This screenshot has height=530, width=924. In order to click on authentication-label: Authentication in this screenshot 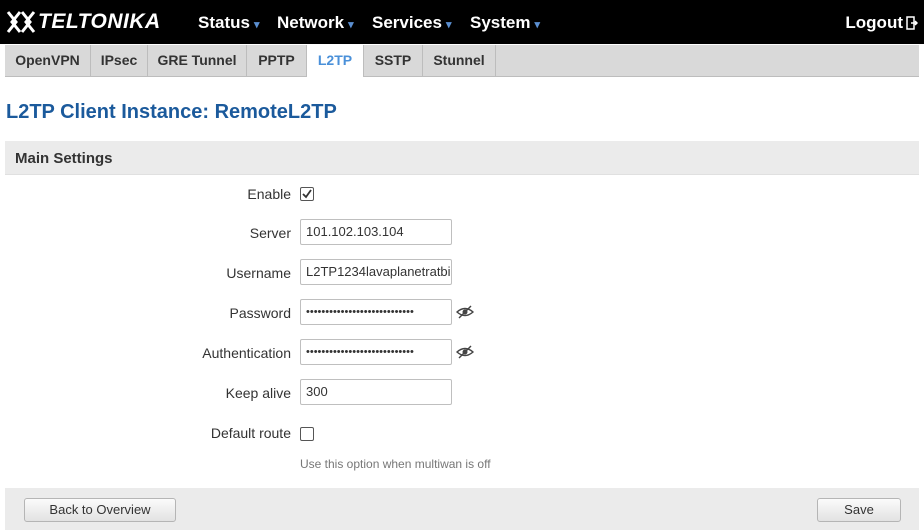, I will do `click(246, 353)`.